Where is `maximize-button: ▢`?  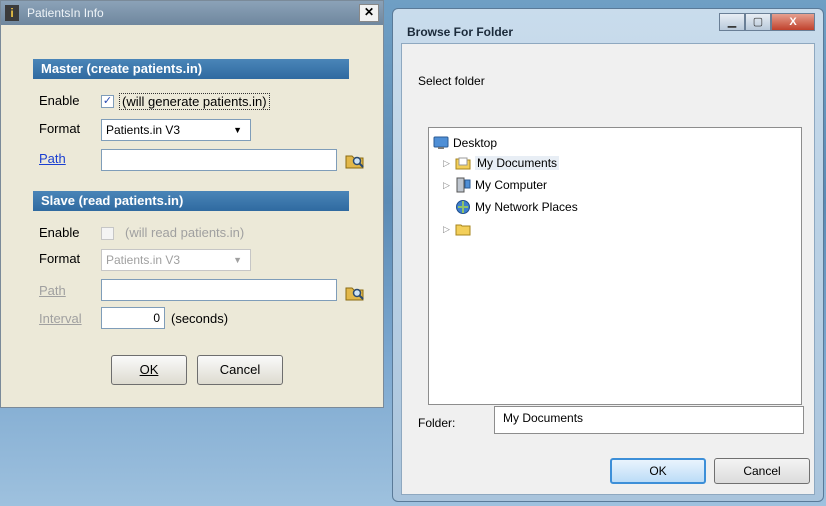
maximize-button: ▢ is located at coordinates (758, 22).